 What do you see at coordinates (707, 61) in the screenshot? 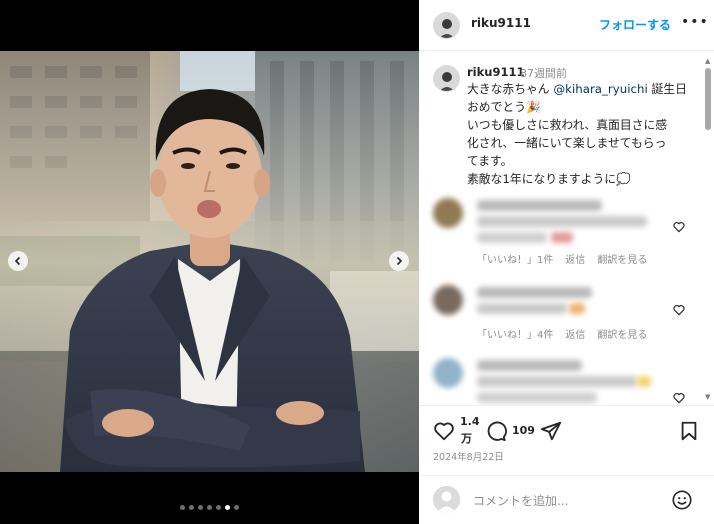
I see `scroll-up-arrow-icon: ▲` at bounding box center [707, 61].